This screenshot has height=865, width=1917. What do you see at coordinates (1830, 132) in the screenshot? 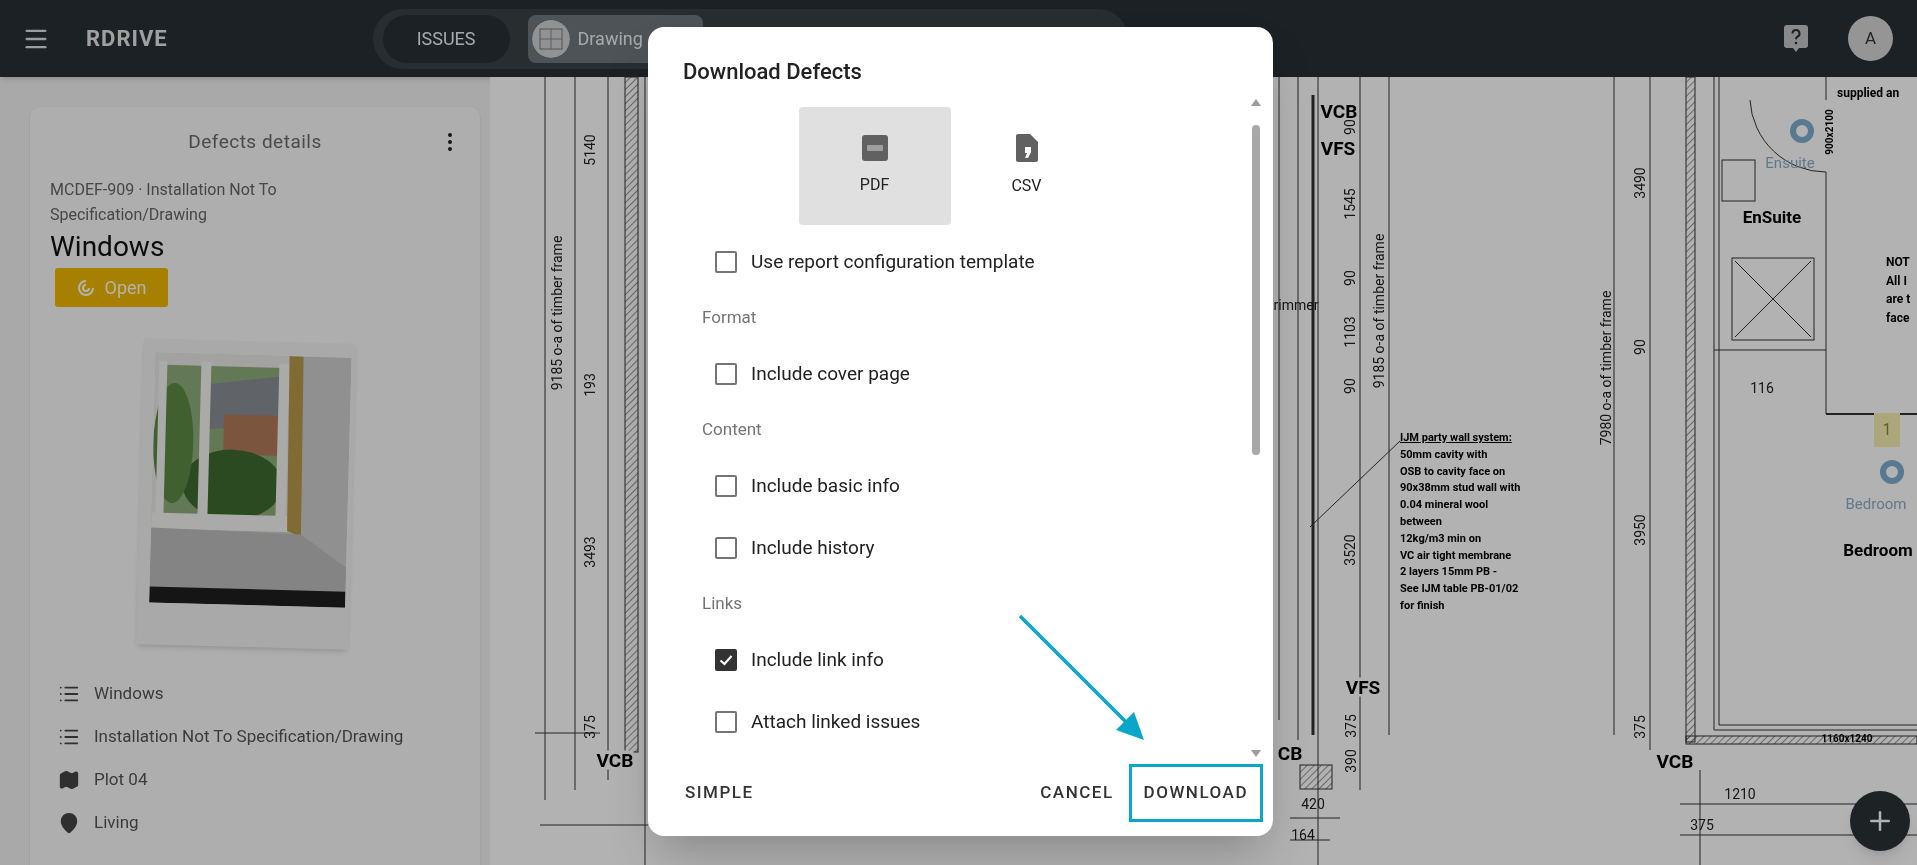
I see `door-size-text: 900x2100` at bounding box center [1830, 132].